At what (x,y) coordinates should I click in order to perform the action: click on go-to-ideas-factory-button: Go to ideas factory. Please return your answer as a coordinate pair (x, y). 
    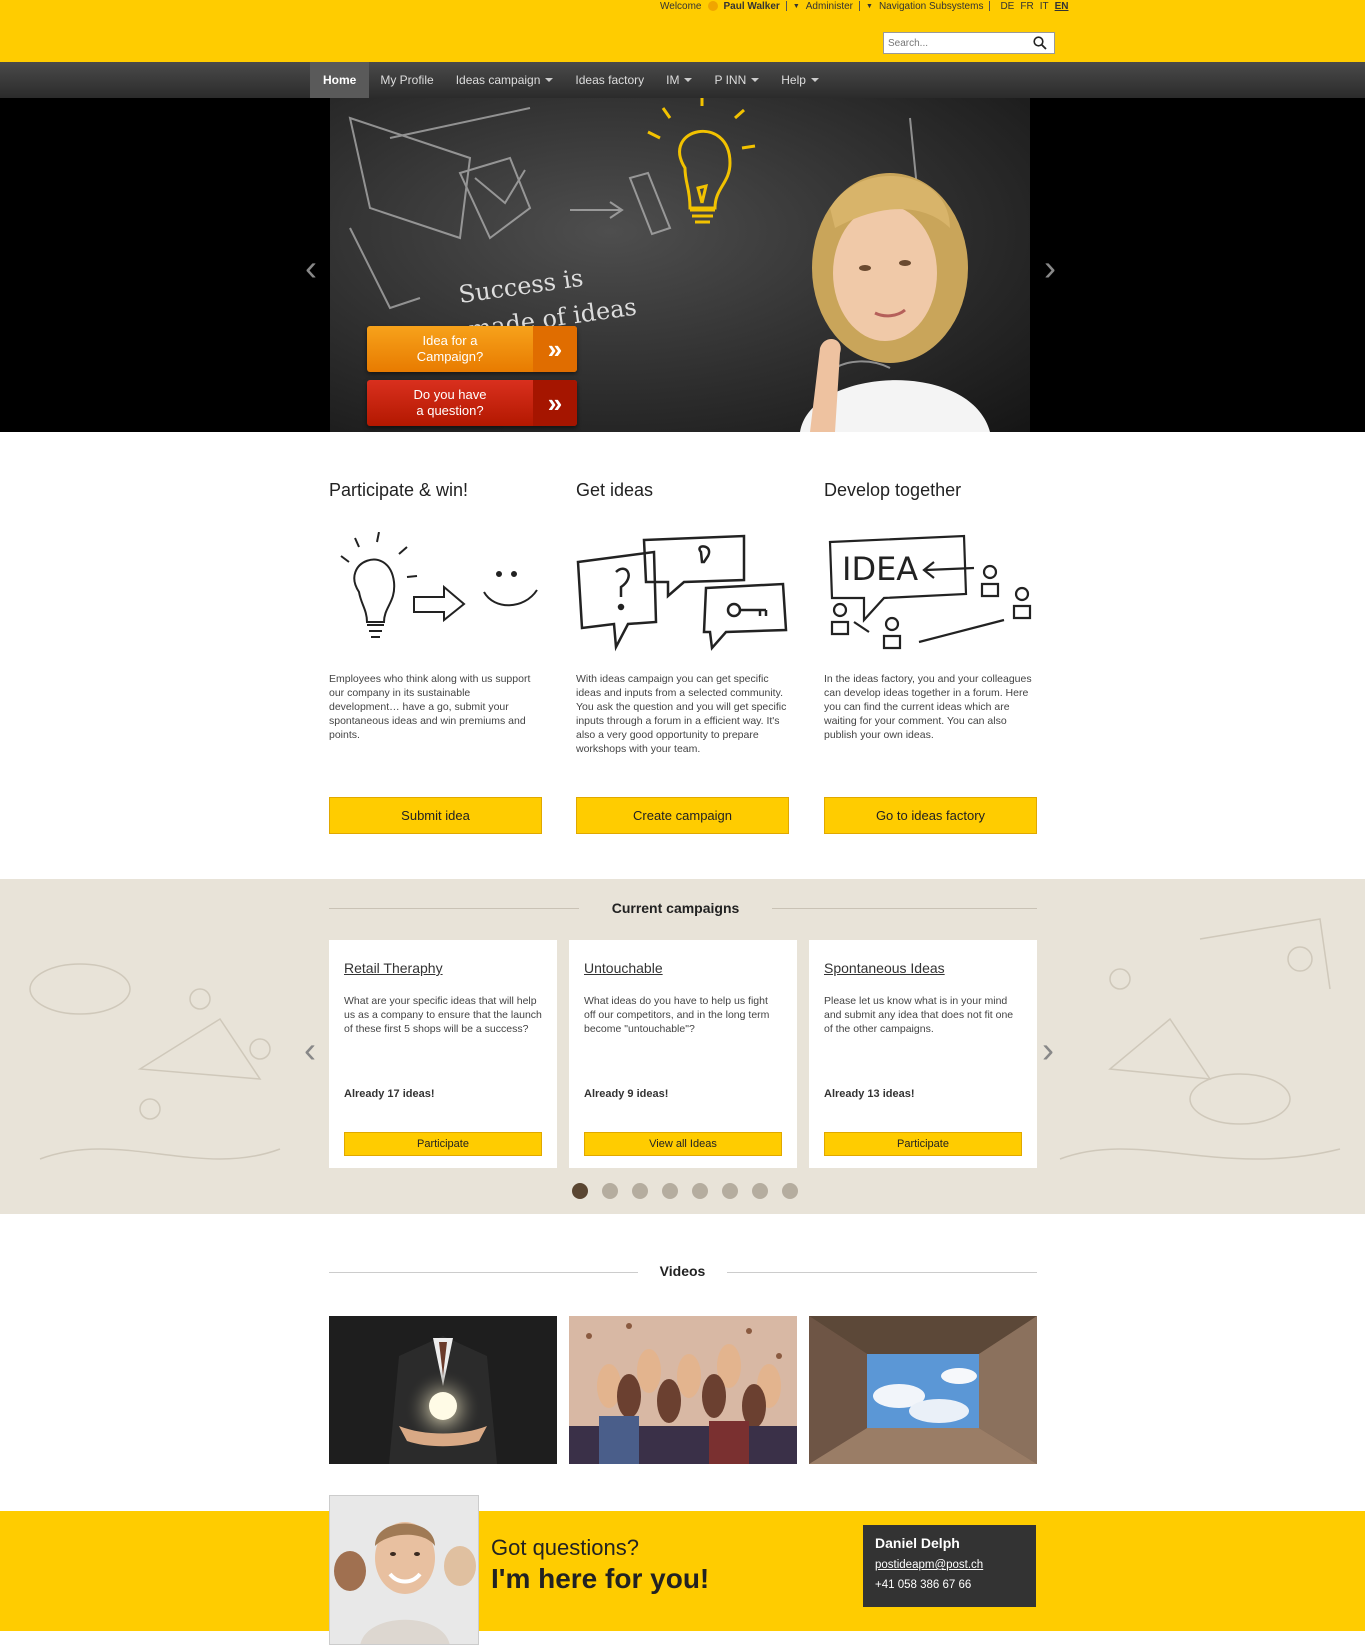
    Looking at the image, I should click on (930, 815).